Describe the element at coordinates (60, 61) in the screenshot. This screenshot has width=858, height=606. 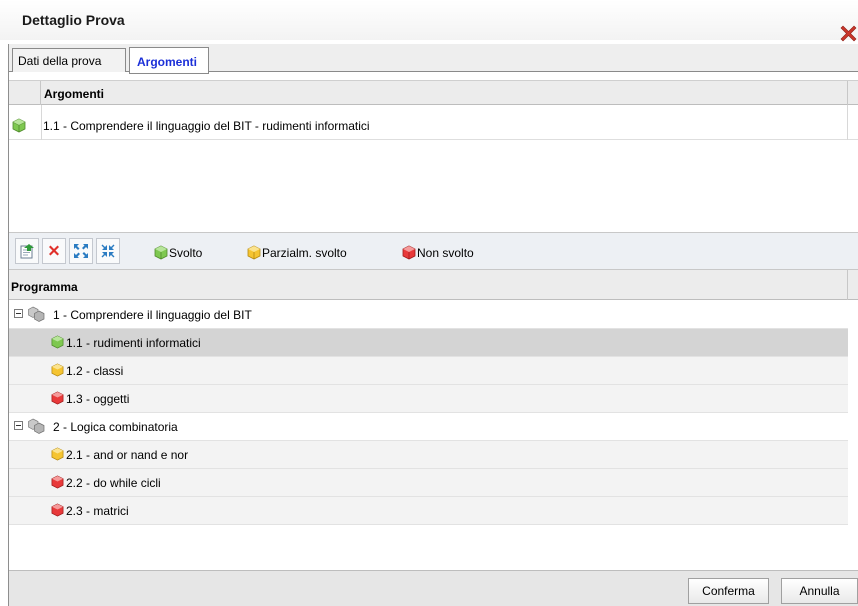
I see `tab-label: Dati della prova` at that location.